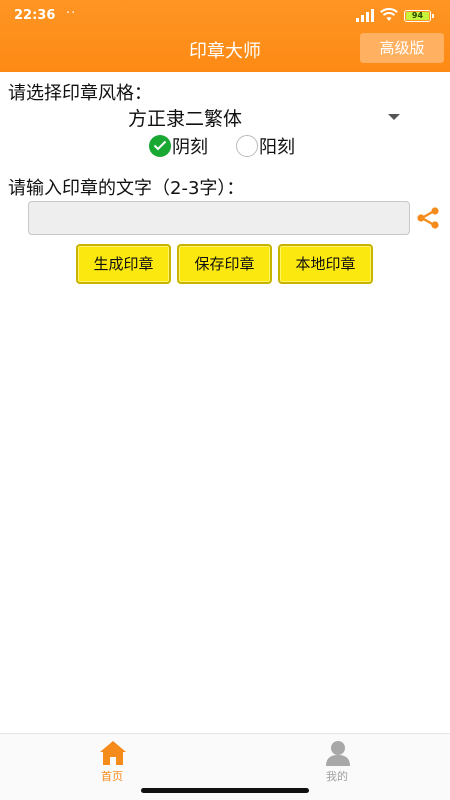 Image resolution: width=450 pixels, height=800 pixels. Describe the element at coordinates (225, 15) in the screenshot. I see `status-bar: 22:36 ·· 94` at that location.